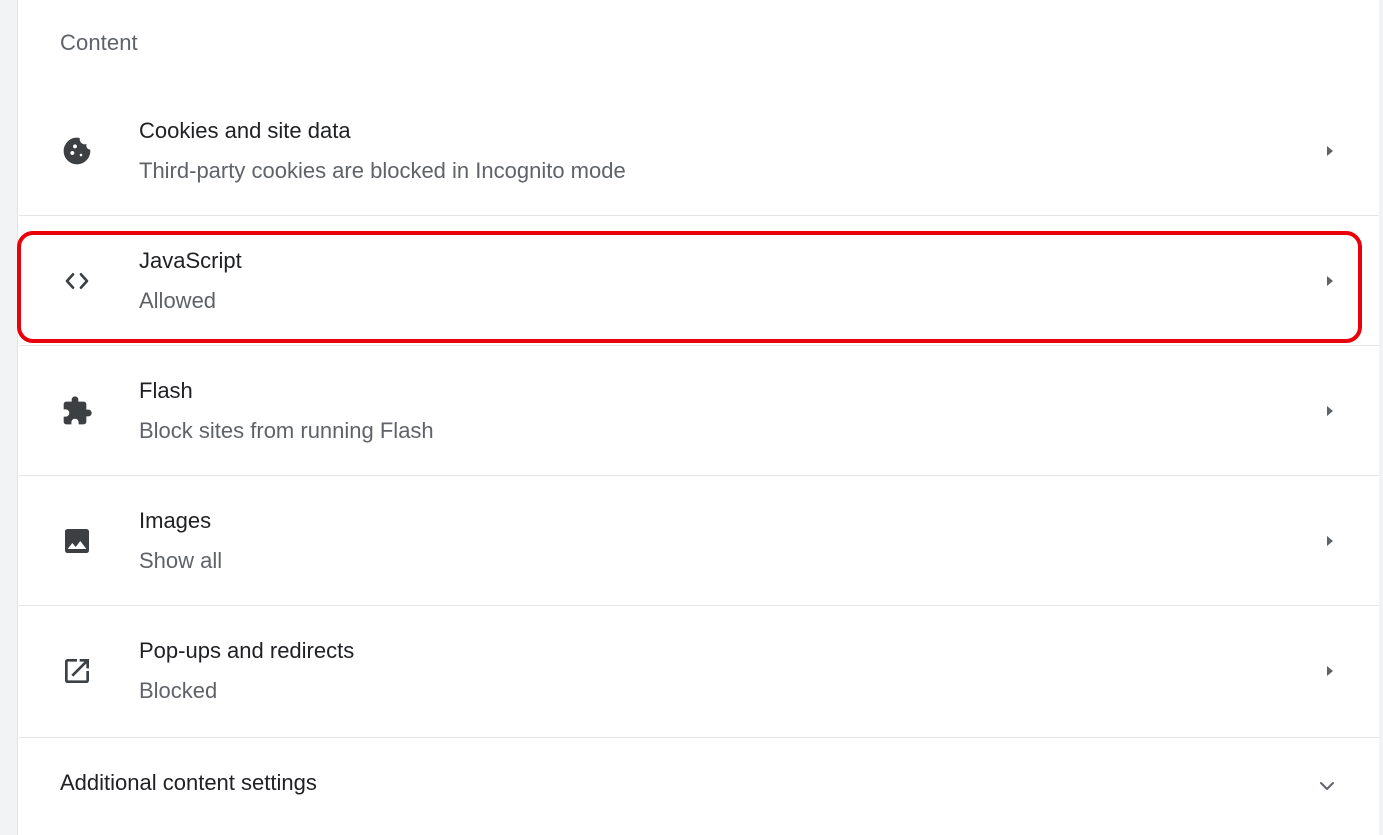  I want to click on row-sublabel: Allowed, so click(178, 300).